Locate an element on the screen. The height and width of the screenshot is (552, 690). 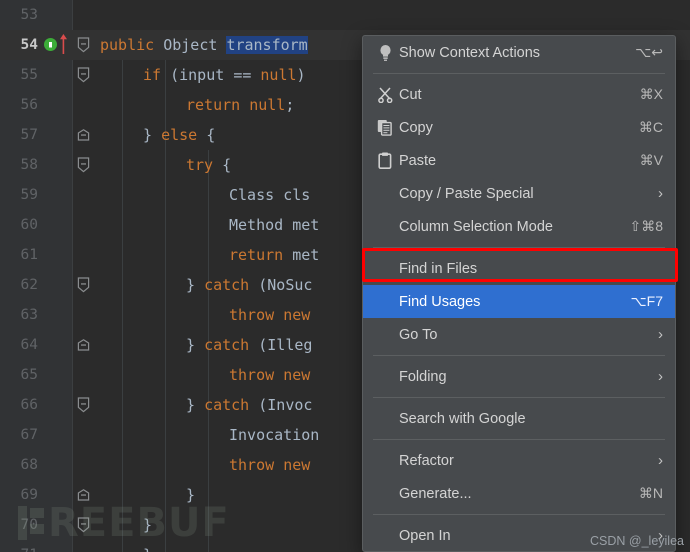
menu-item-label: Copy / Paste Special is located at coordinates (466, 193).